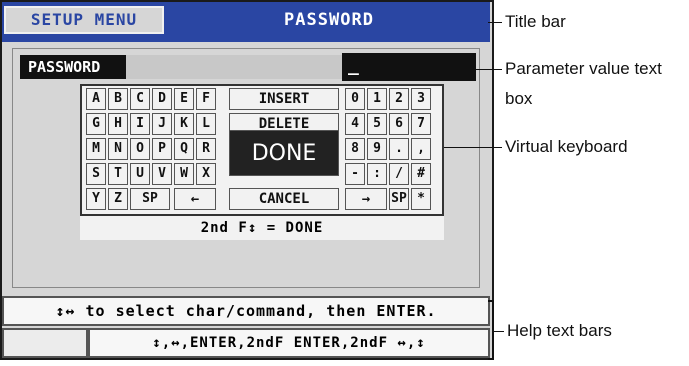 The width and height of the screenshot is (689, 366). I want to click on password-label-strip, so click(234, 67).